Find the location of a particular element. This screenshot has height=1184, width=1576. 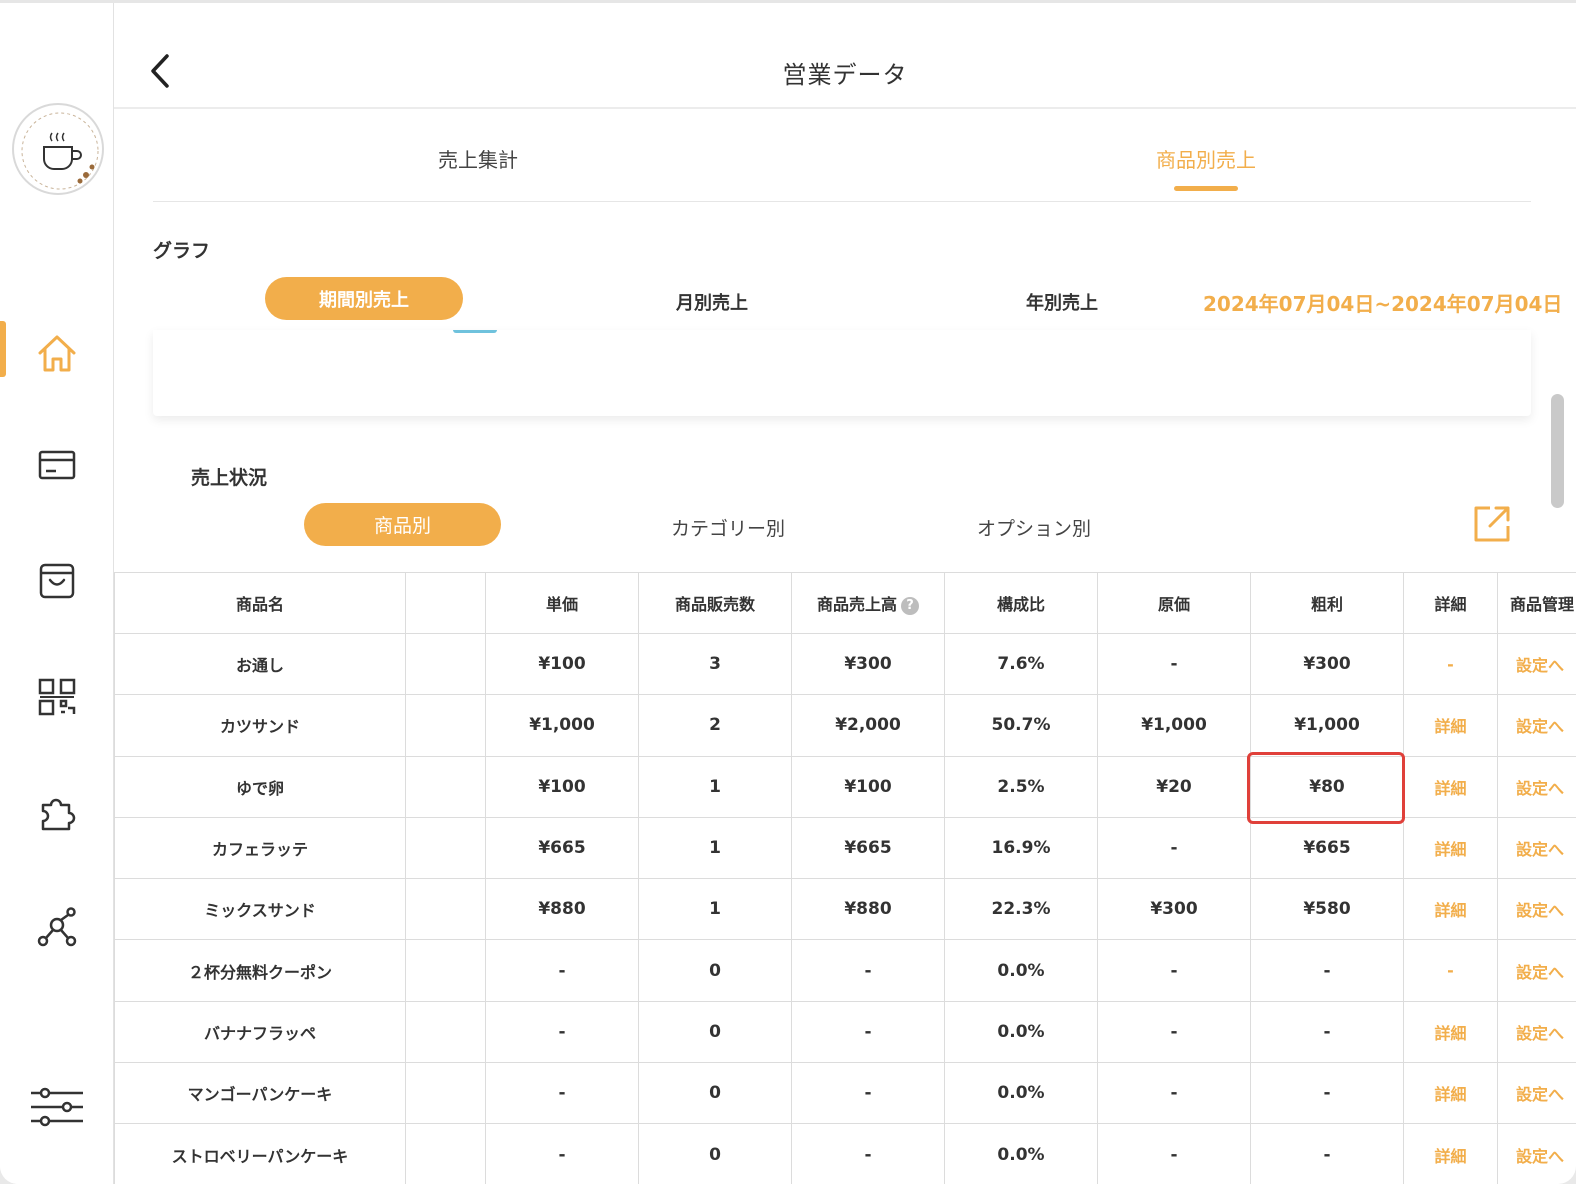

qr-code-icon is located at coordinates (57, 697).